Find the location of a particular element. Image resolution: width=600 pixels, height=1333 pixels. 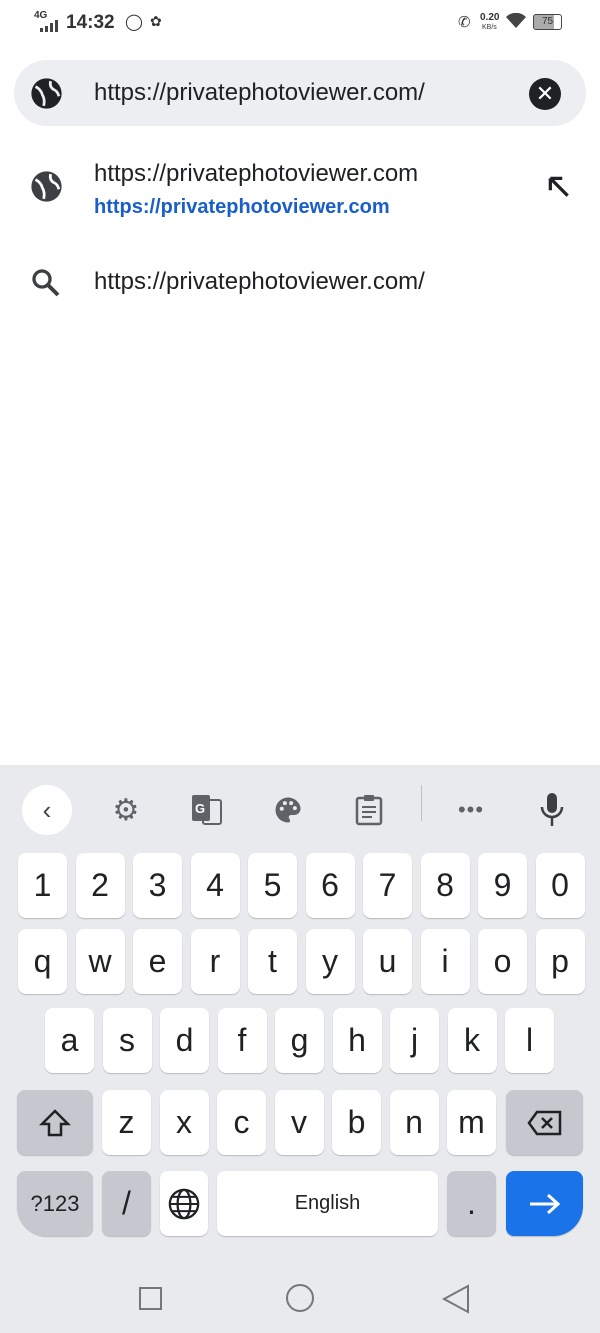

key-label: g is located at coordinates (299, 1040).